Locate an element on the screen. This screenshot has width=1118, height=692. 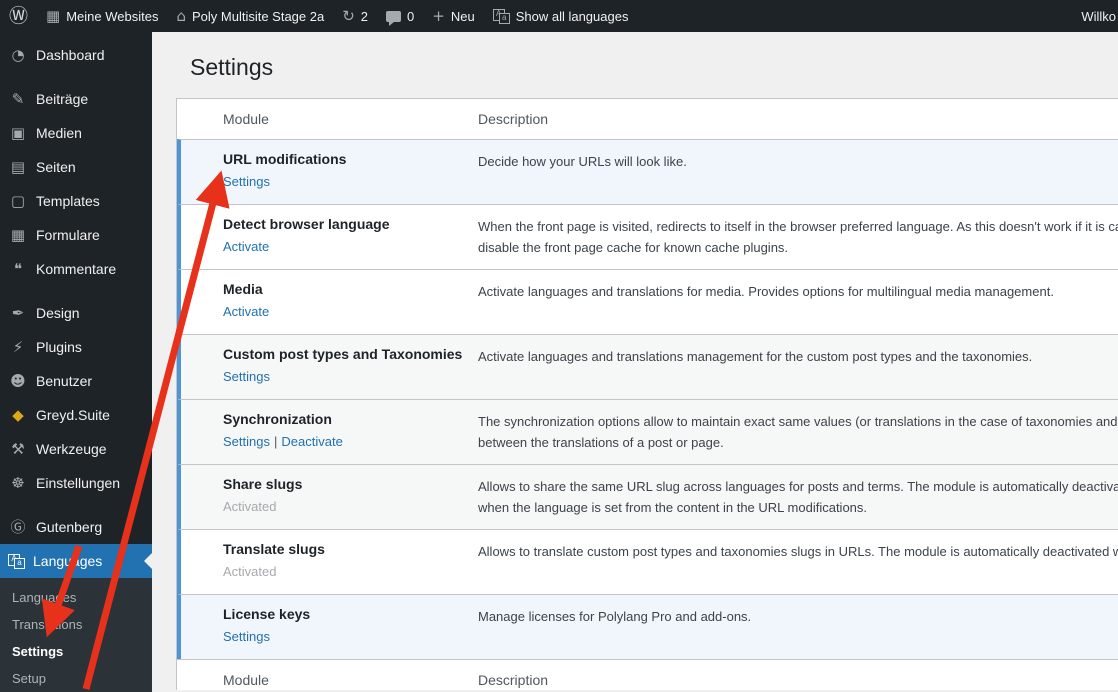
comments-button: 0 is located at coordinates (400, 16).